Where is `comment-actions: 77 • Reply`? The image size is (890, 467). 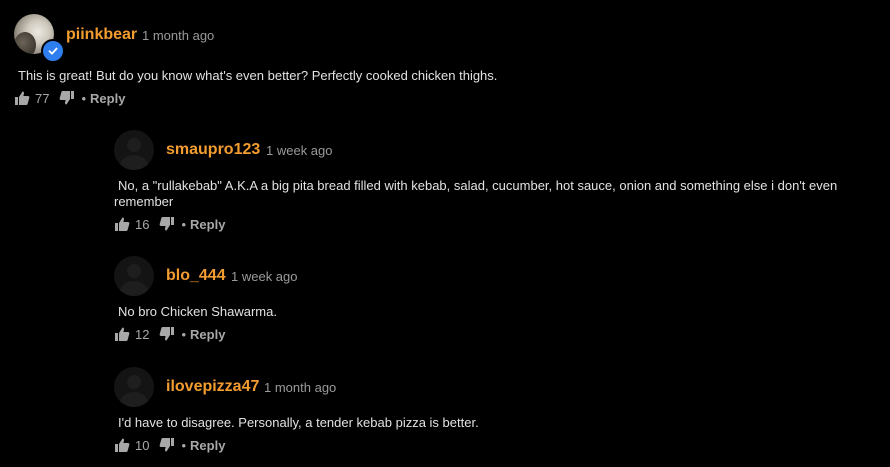 comment-actions: 77 • Reply is located at coordinates (69, 98).